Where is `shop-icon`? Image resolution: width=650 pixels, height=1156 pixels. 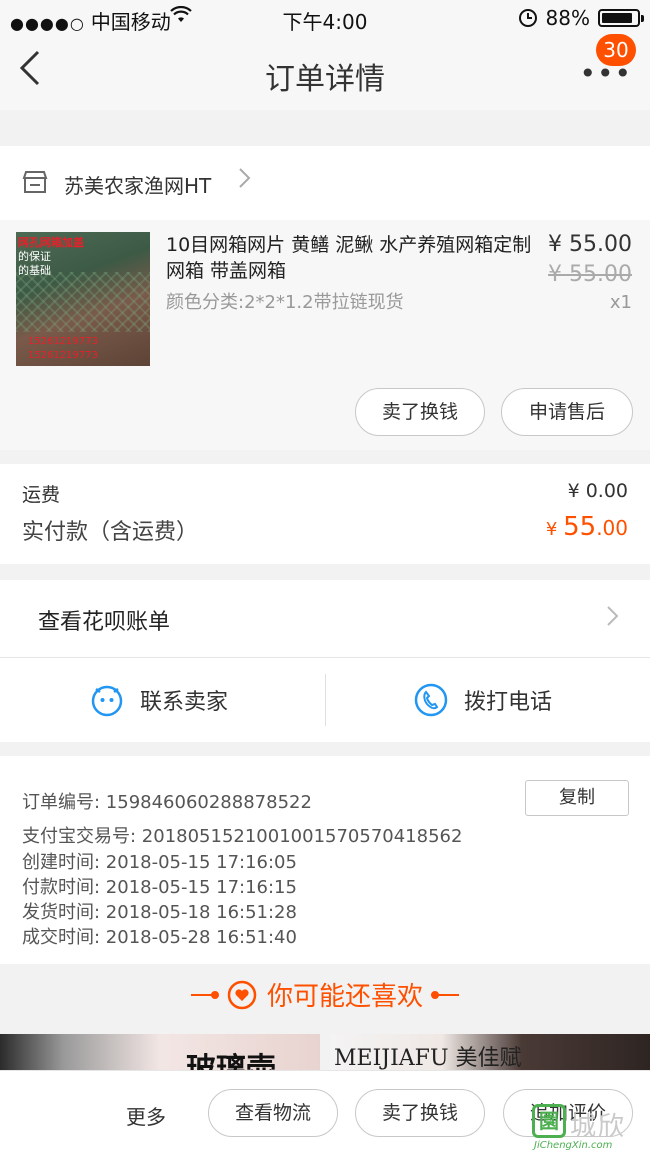
shop-icon is located at coordinates (35, 182).